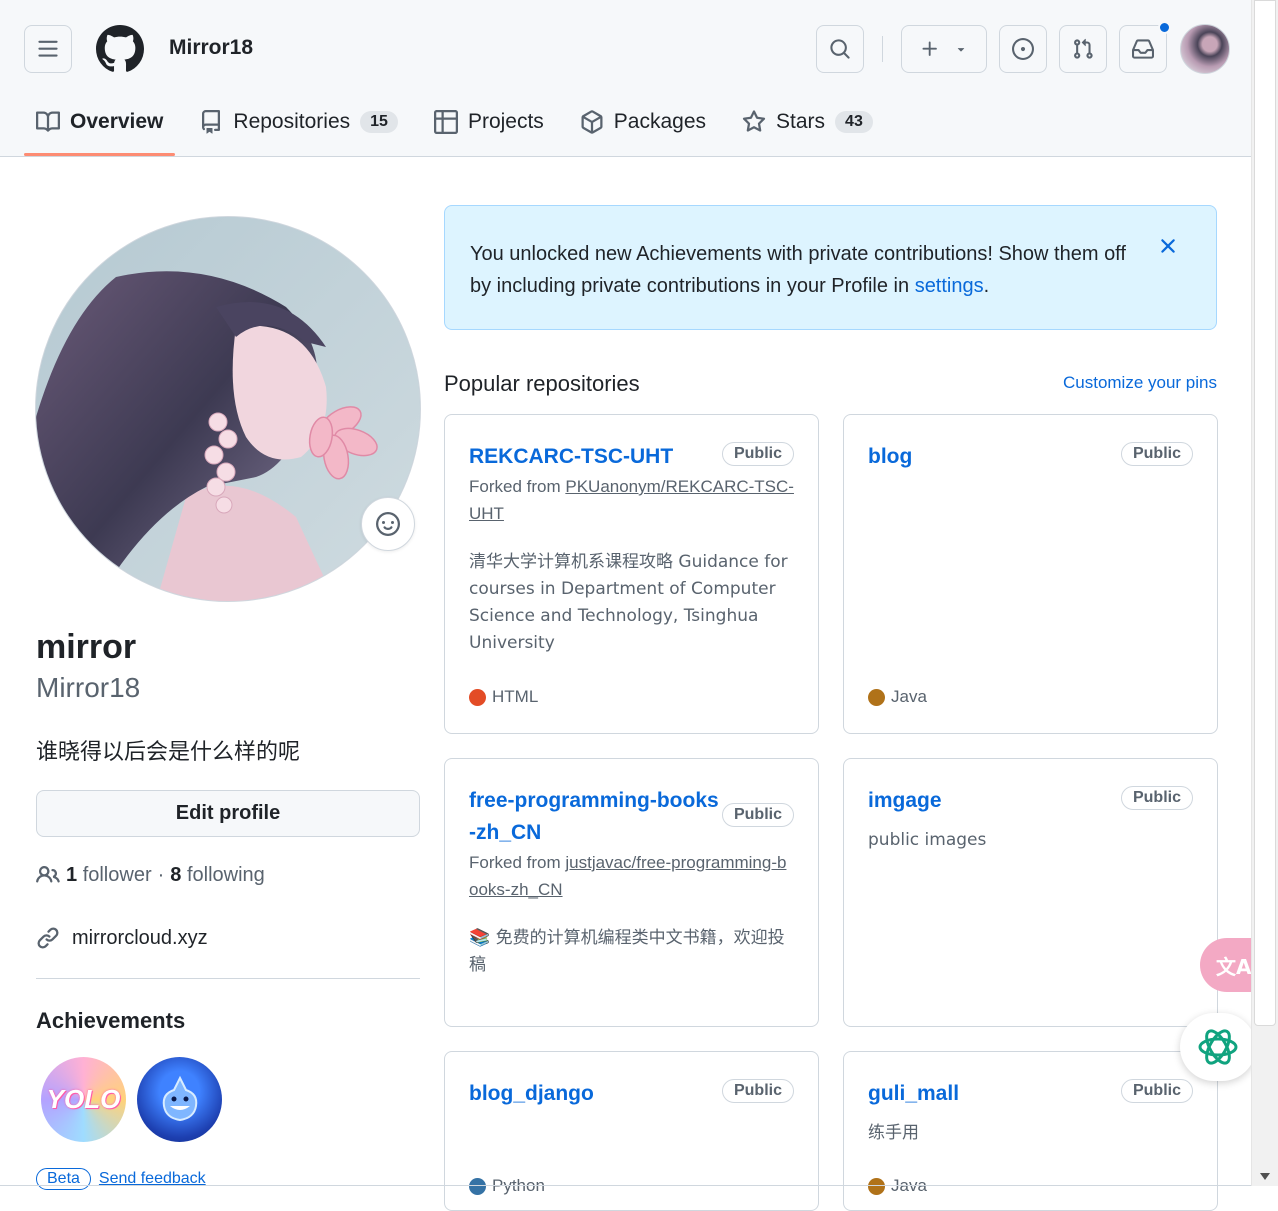 The width and height of the screenshot is (1278, 1211). Describe the element at coordinates (993, 457) in the screenshot. I see `repo-name-link: blog` at that location.